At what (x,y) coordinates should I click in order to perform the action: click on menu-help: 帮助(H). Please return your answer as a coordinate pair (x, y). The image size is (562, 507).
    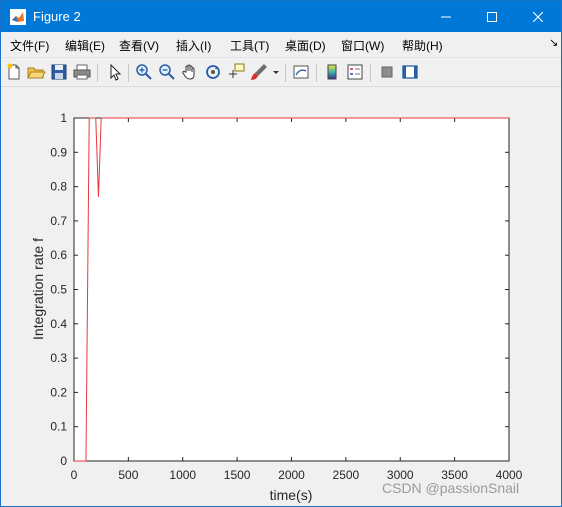
    Looking at the image, I should click on (422, 45).